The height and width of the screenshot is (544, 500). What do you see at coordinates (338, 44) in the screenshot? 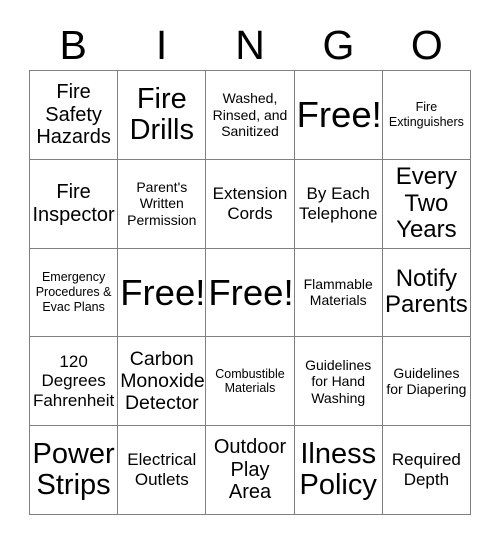
I see `header-letter-g: G` at bounding box center [338, 44].